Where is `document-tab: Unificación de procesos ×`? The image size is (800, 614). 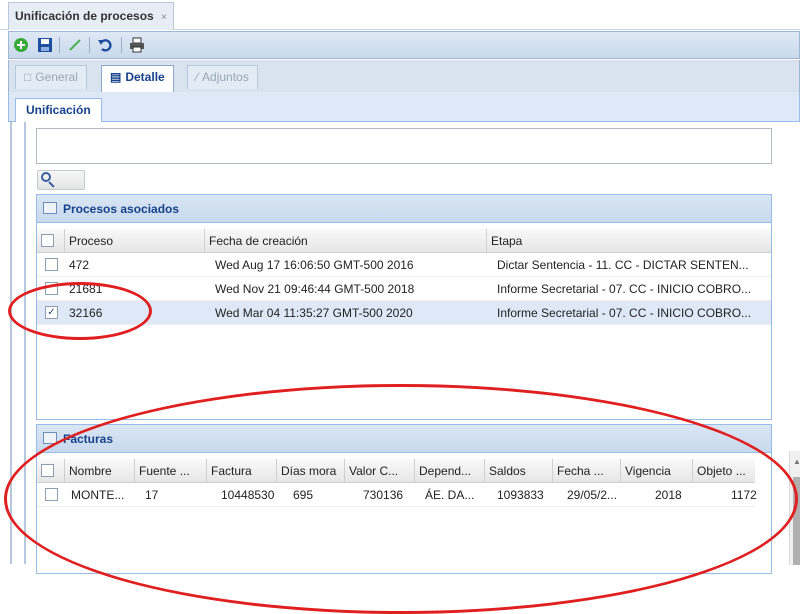 document-tab: Unificación de procesos × is located at coordinates (91, 16).